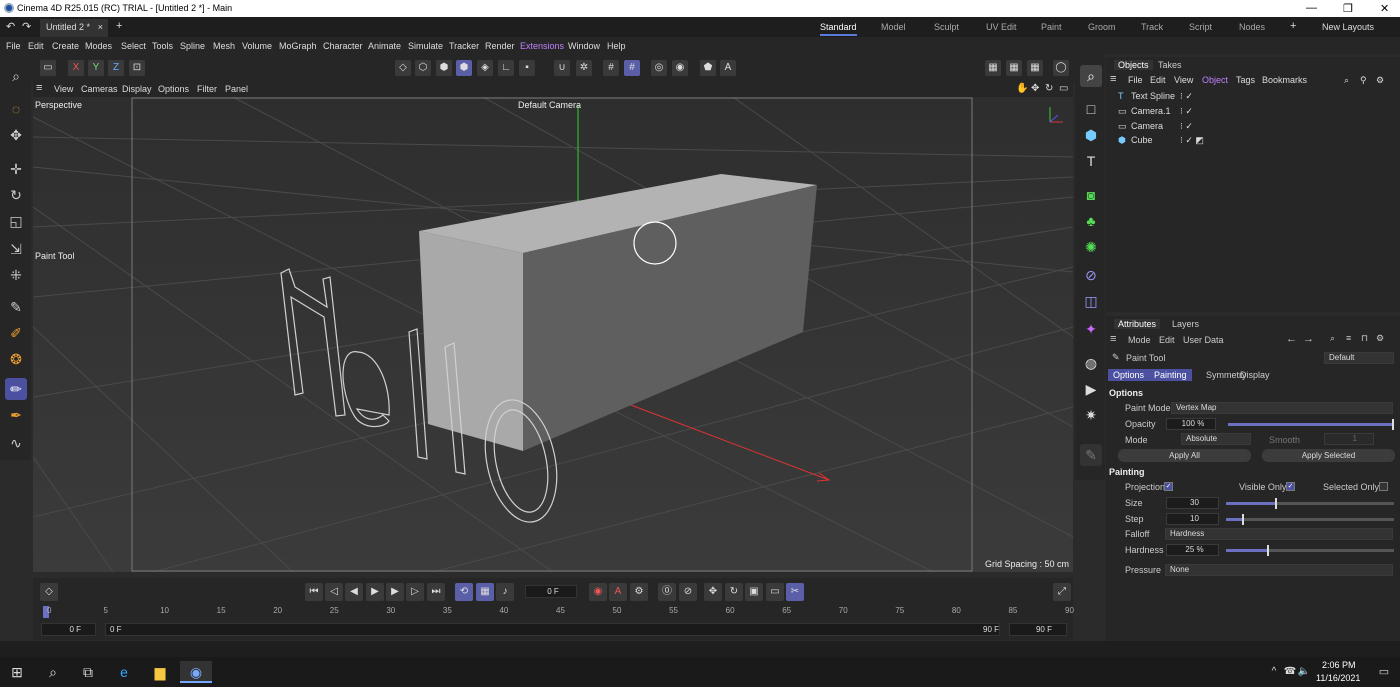  Describe the element at coordinates (506, 68) in the screenshot. I see `axis-mode-icon: ∟` at that location.